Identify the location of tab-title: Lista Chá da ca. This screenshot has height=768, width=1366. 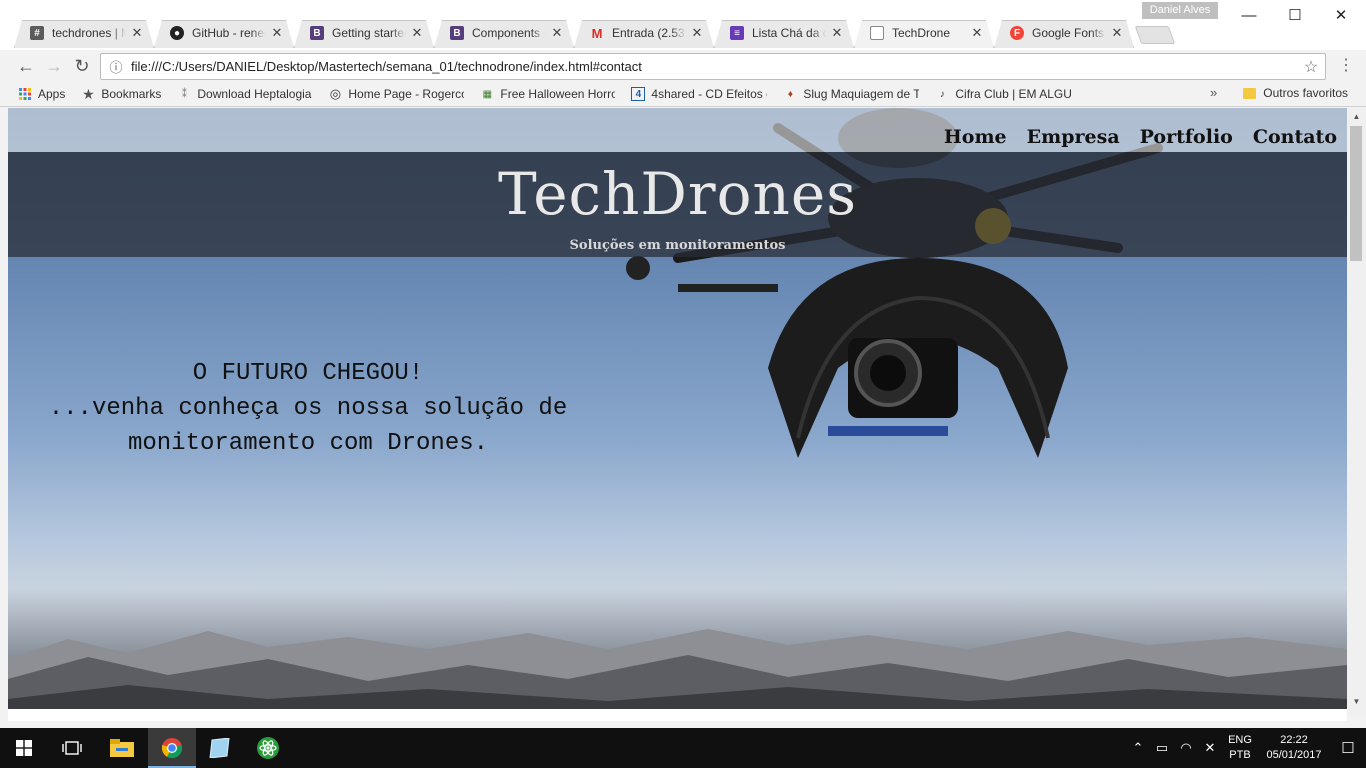
(789, 33).